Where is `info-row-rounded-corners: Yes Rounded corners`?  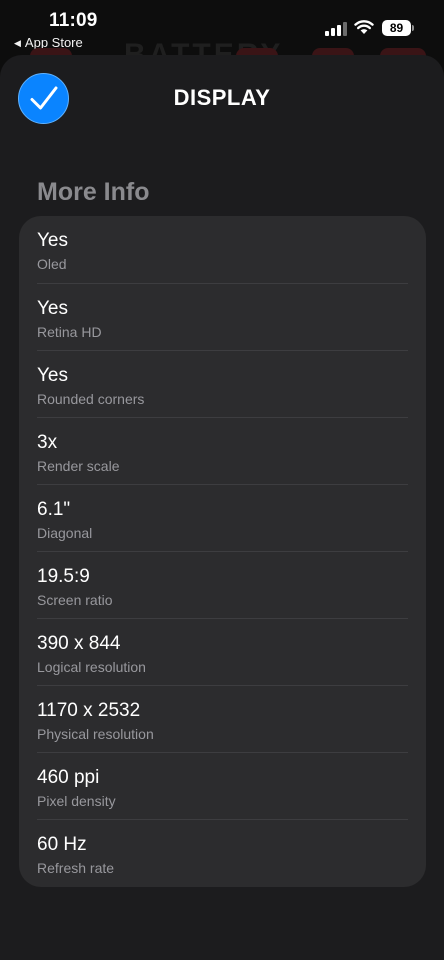
info-row-rounded-corners: Yes Rounded corners is located at coordinates (222, 383).